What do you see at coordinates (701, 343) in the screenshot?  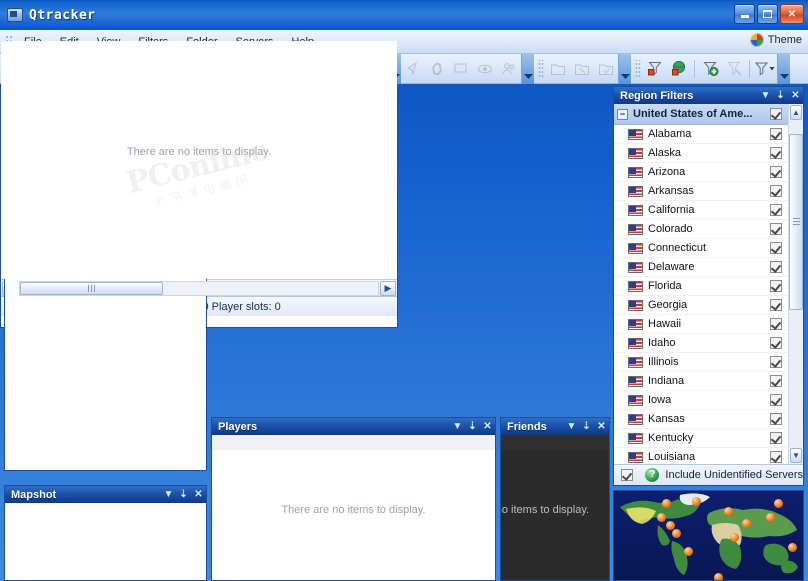 I see `region-item-row: Idaho` at bounding box center [701, 343].